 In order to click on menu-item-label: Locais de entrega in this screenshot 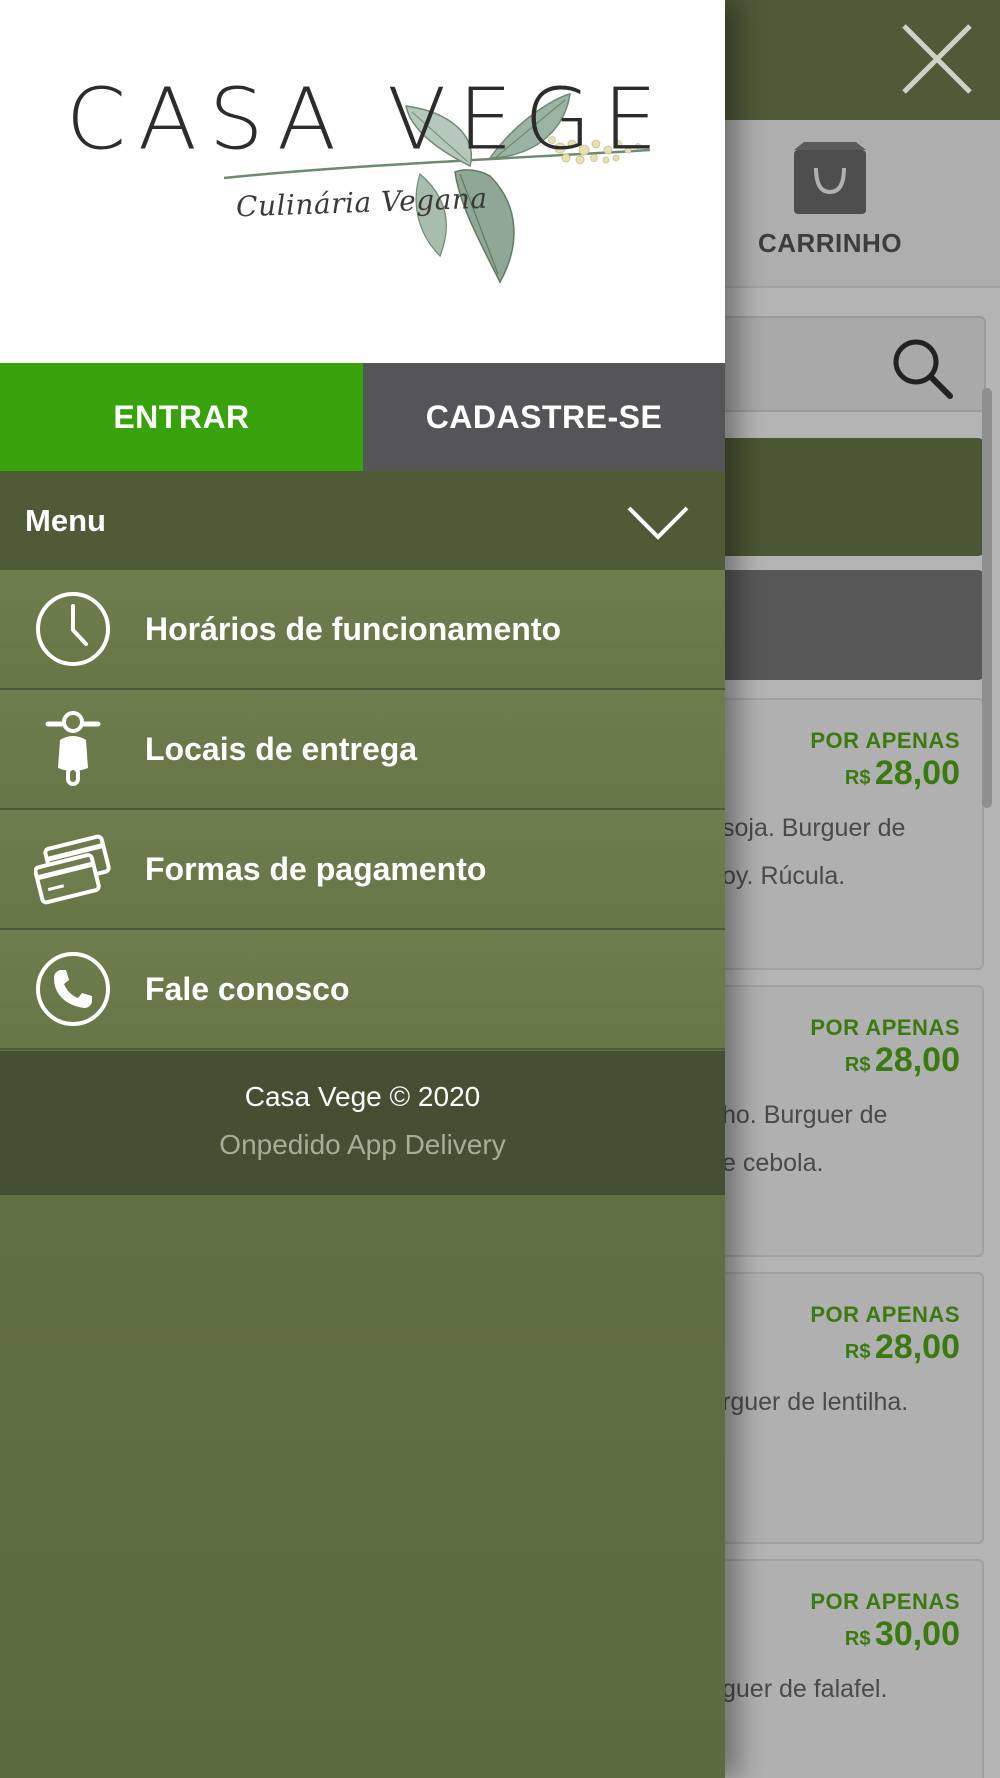, I will do `click(281, 749)`.